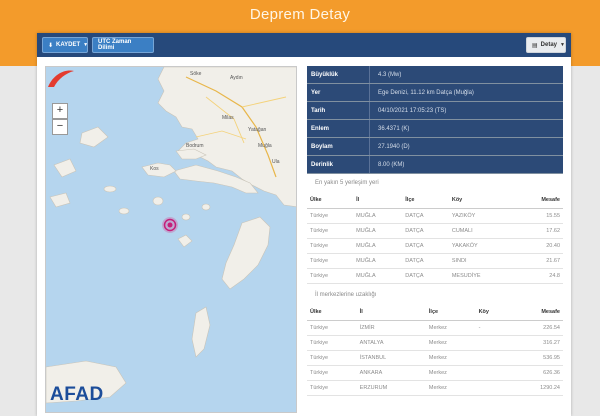  Describe the element at coordinates (536, 328) in the screenshot. I see `cell-distance: 226.54` at that location.